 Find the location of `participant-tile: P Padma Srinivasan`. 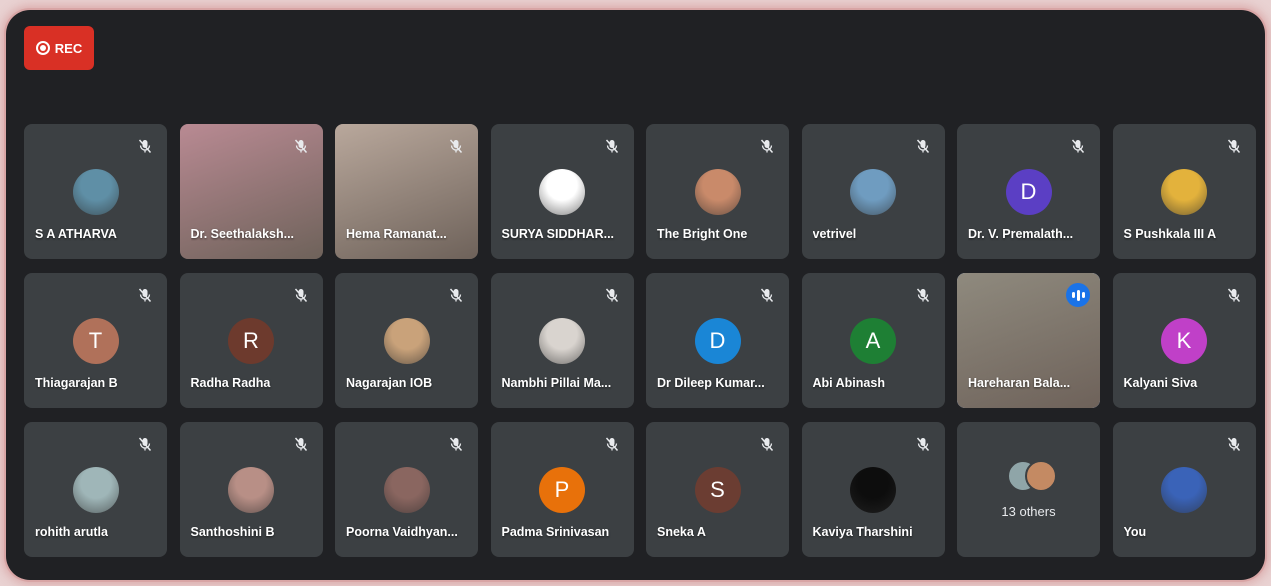

participant-tile: P Padma Srinivasan is located at coordinates (562, 489).